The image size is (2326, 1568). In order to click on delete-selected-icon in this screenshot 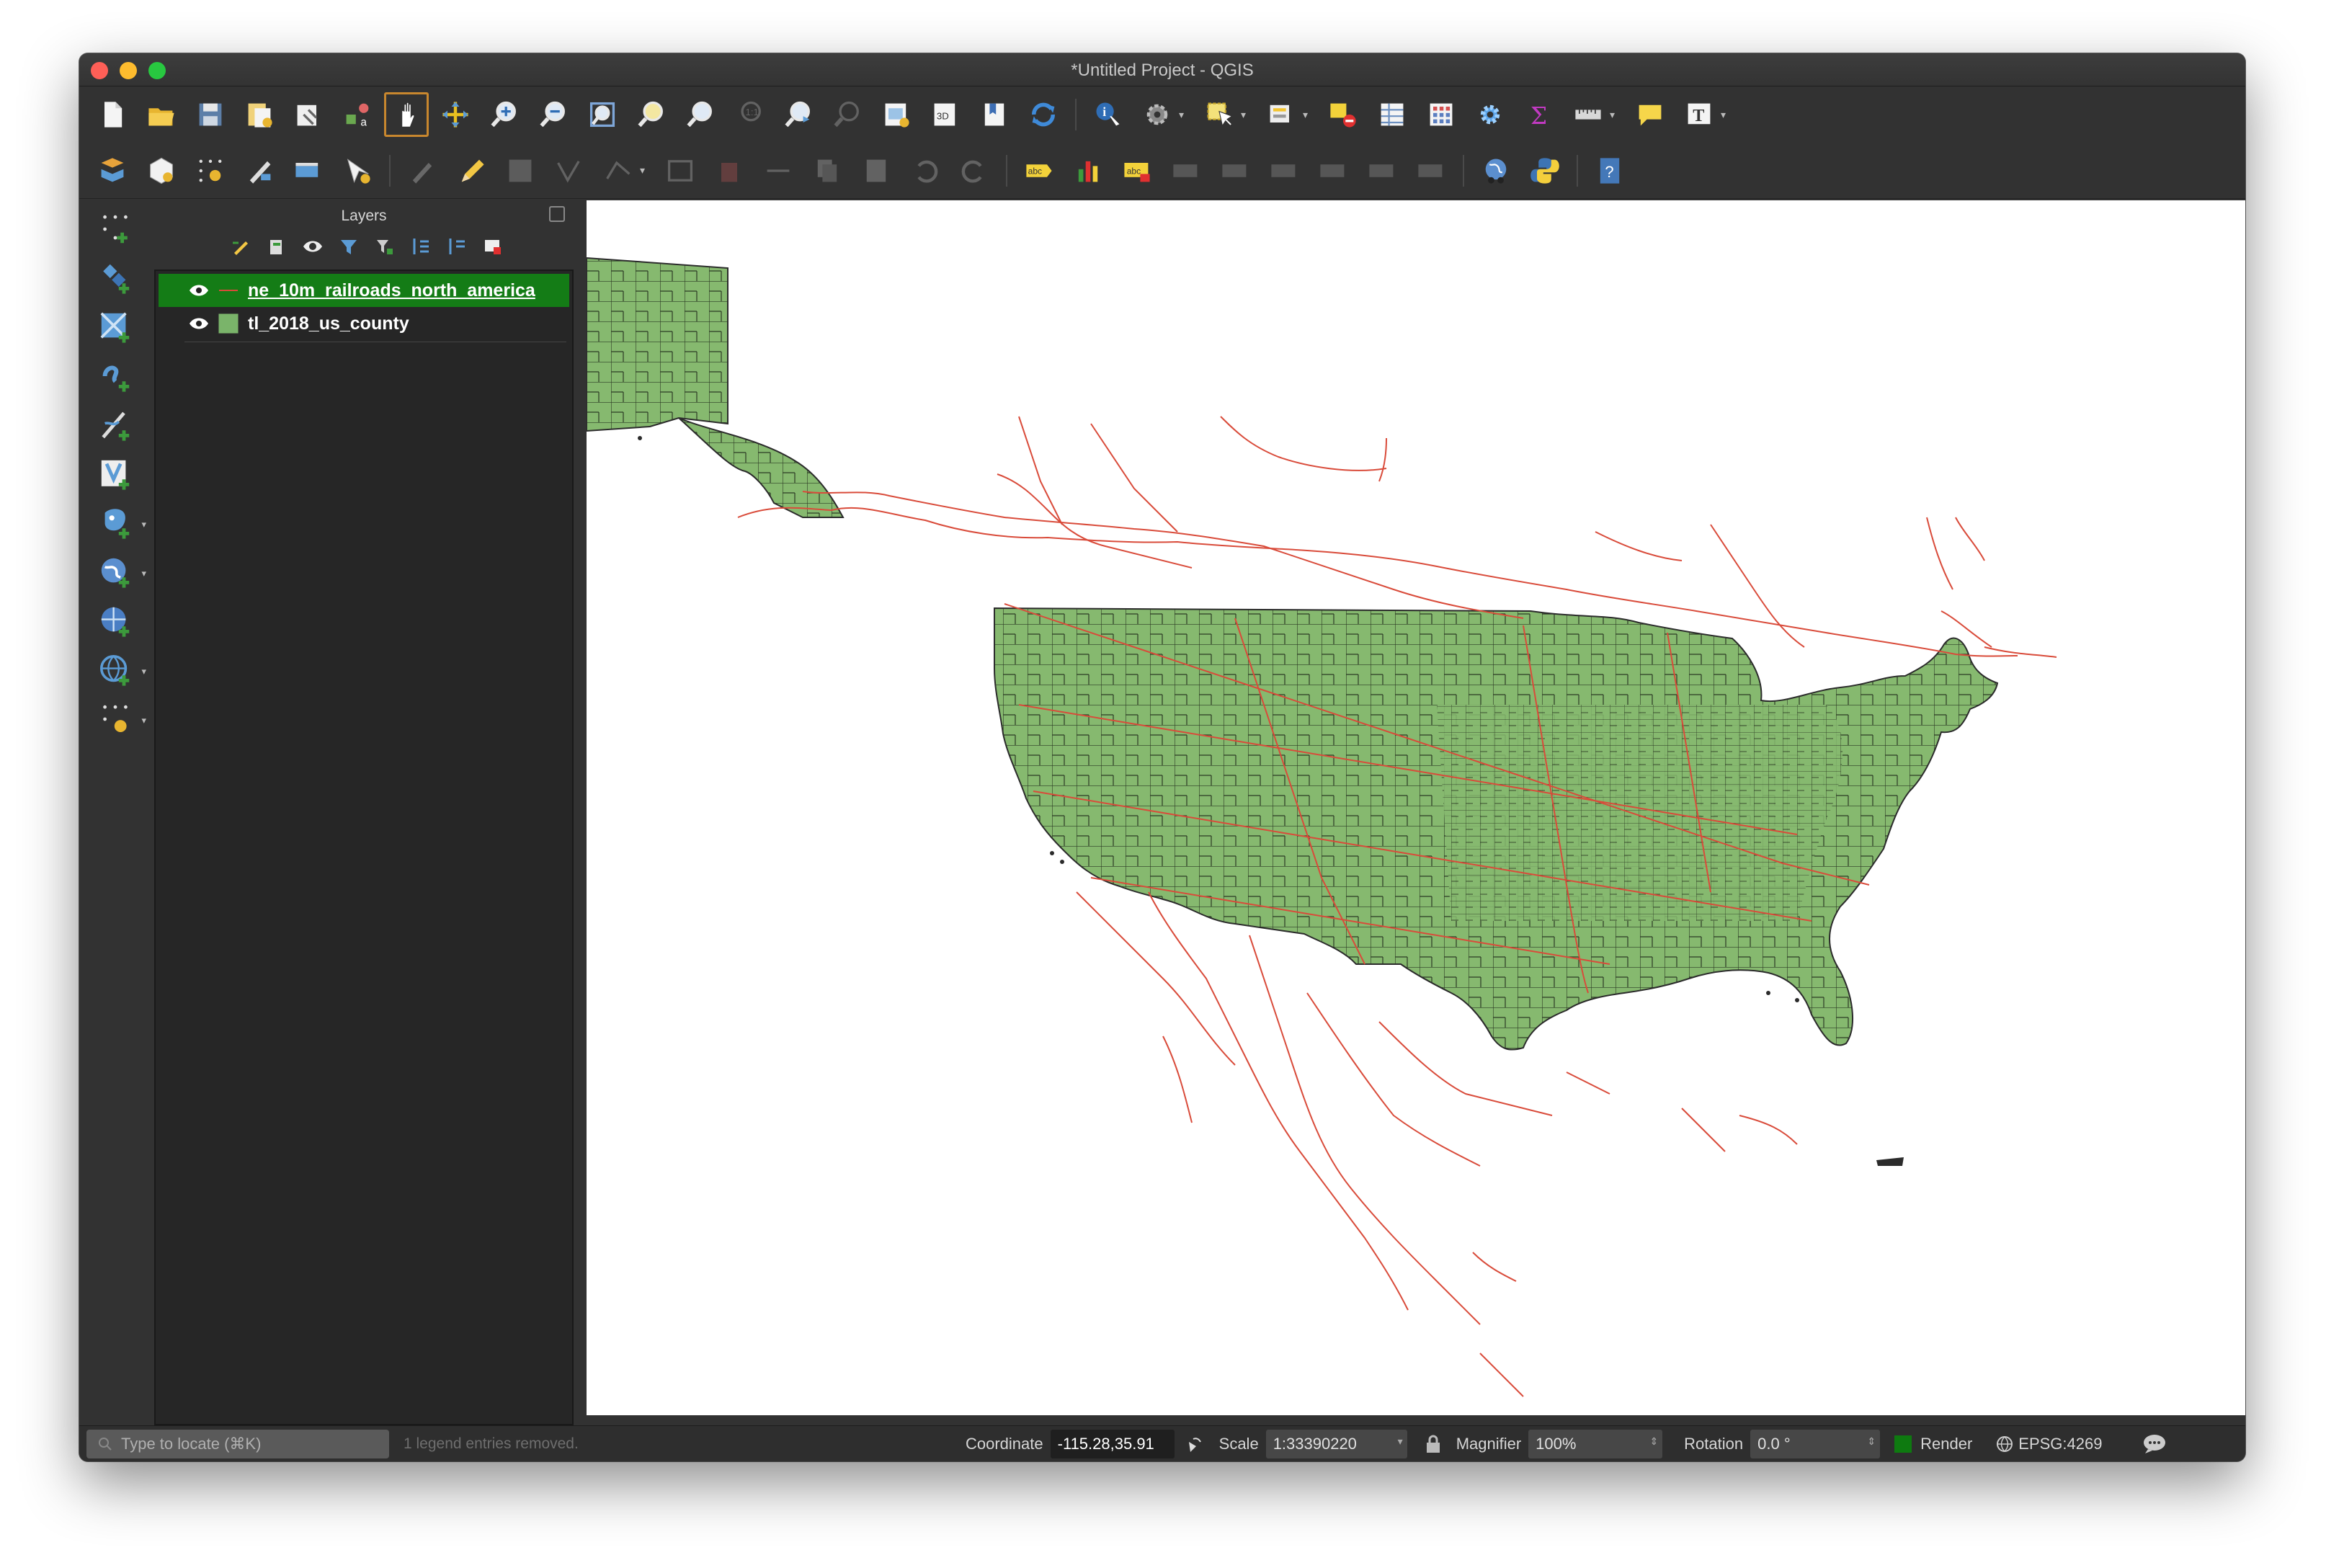, I will do `click(729, 171)`.